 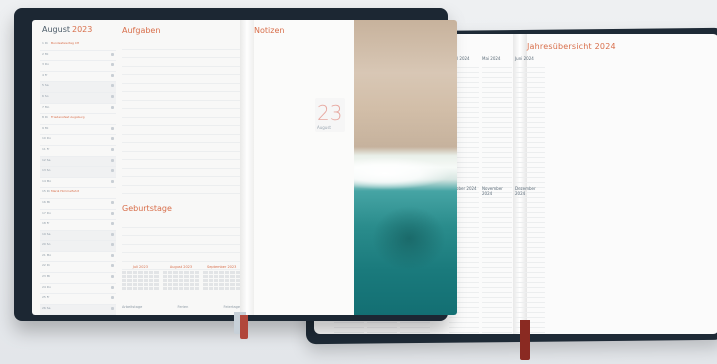 What do you see at coordinates (46, 286) in the screenshot?
I see `day-number: 24 Do` at bounding box center [46, 286].